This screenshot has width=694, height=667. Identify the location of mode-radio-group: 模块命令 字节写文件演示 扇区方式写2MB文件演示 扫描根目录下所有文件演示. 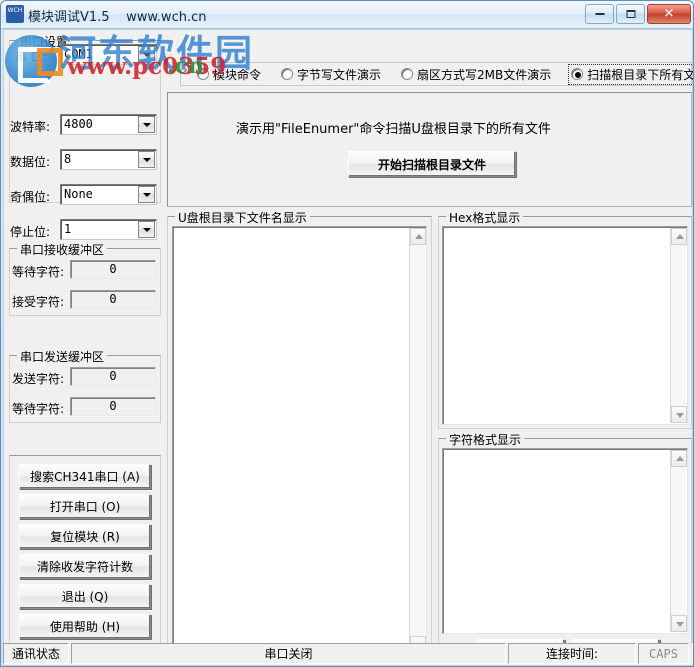
(437, 74).